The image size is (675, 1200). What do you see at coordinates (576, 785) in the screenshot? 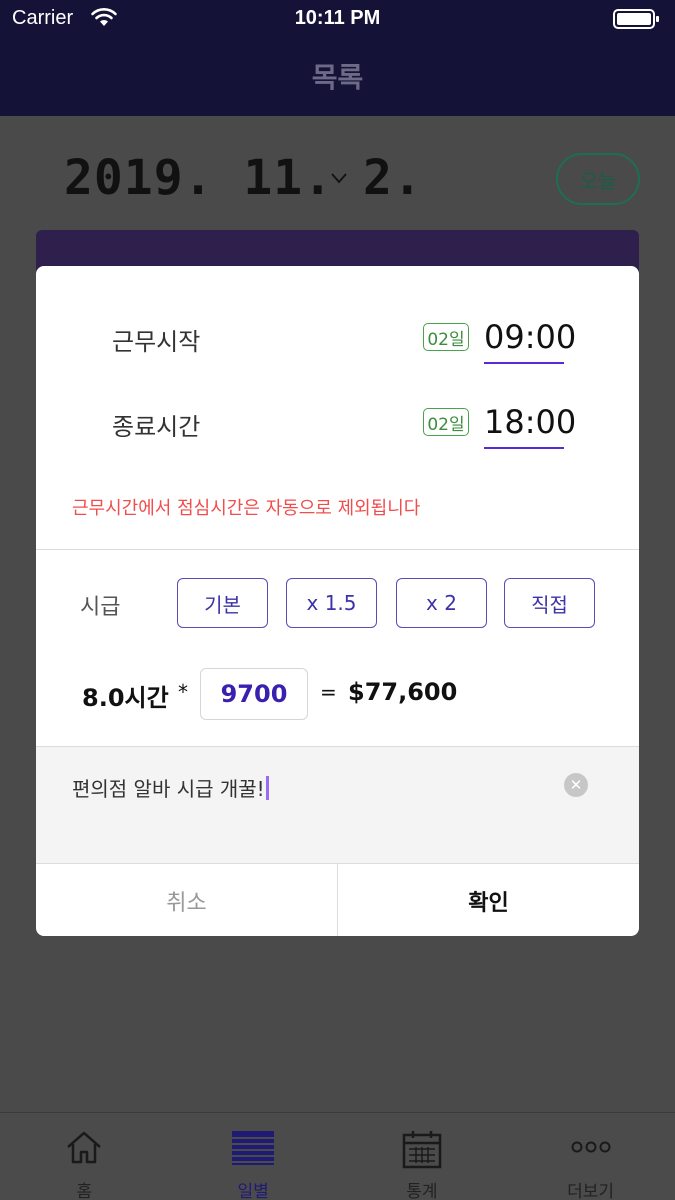
I see `clear-icon: ✕` at bounding box center [576, 785].